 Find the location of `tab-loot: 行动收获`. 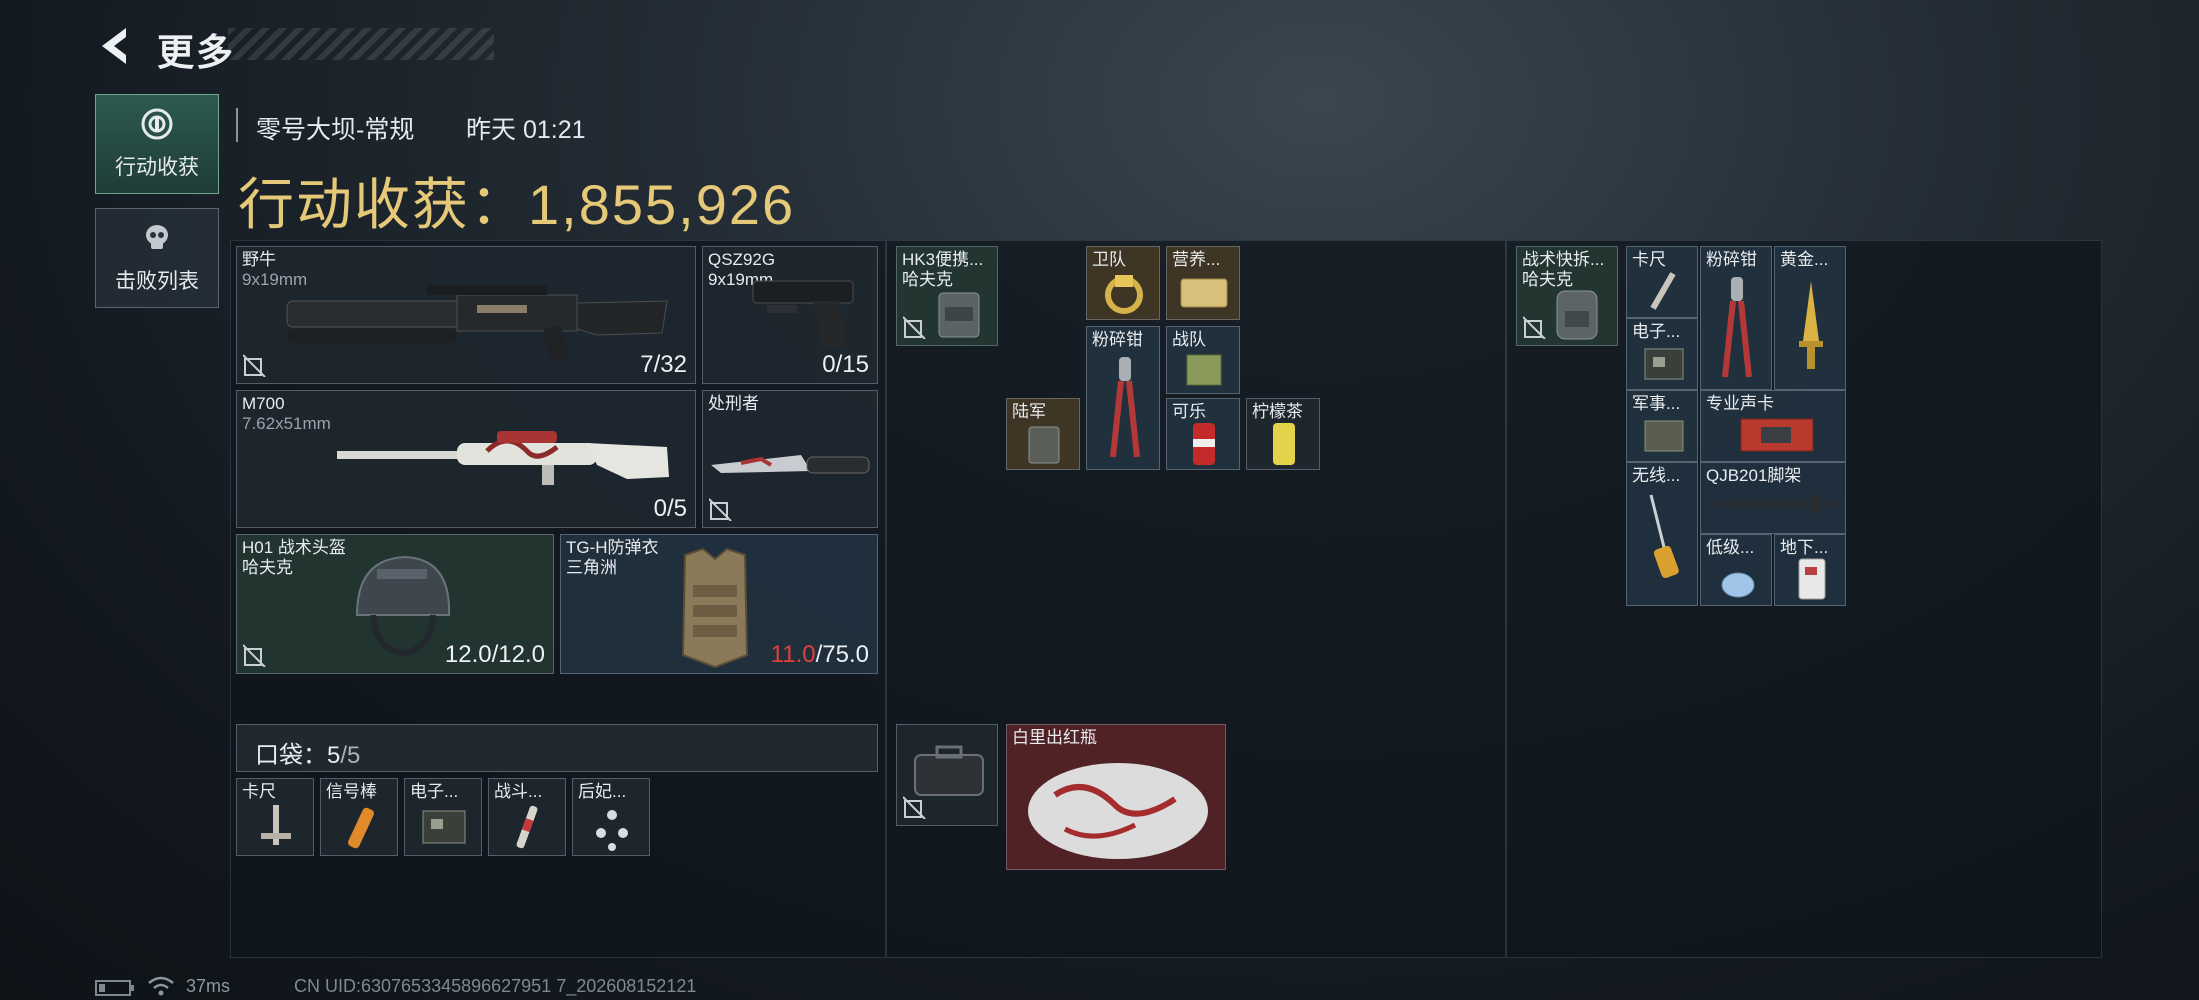

tab-loot: 行动收获 is located at coordinates (157, 144).